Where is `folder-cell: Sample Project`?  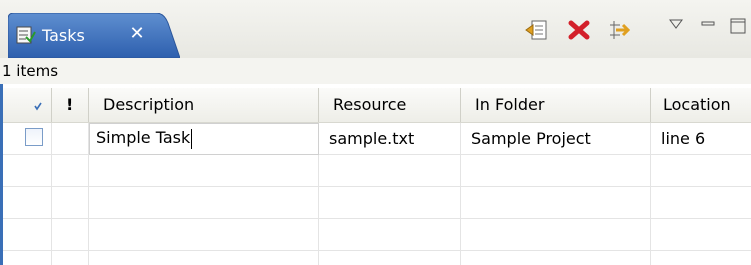
folder-cell: Sample Project is located at coordinates (556, 139).